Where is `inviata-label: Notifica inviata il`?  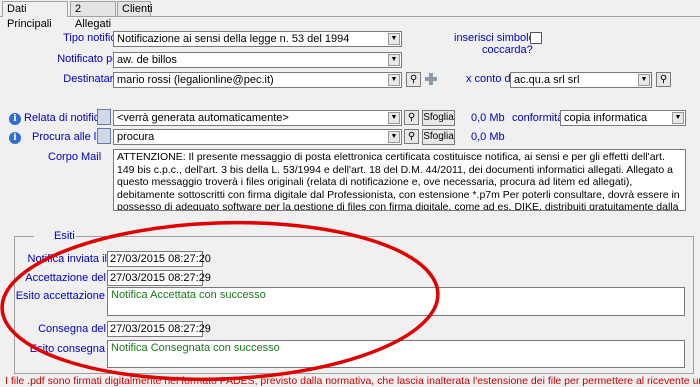
inviata-label: Notifica inviata il is located at coordinates (67, 259).